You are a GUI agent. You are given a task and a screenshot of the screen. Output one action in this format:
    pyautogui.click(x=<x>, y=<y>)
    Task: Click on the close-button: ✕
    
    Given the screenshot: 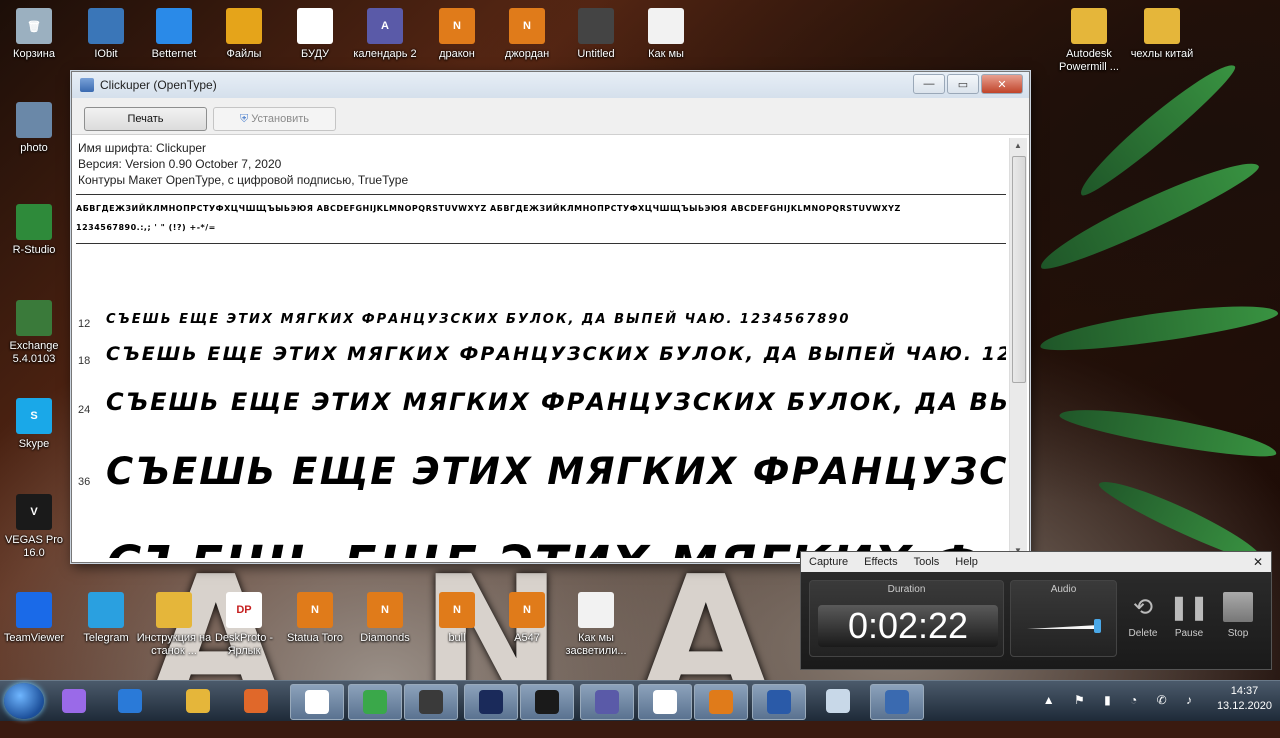 What is the action you would take?
    pyautogui.click(x=1002, y=84)
    